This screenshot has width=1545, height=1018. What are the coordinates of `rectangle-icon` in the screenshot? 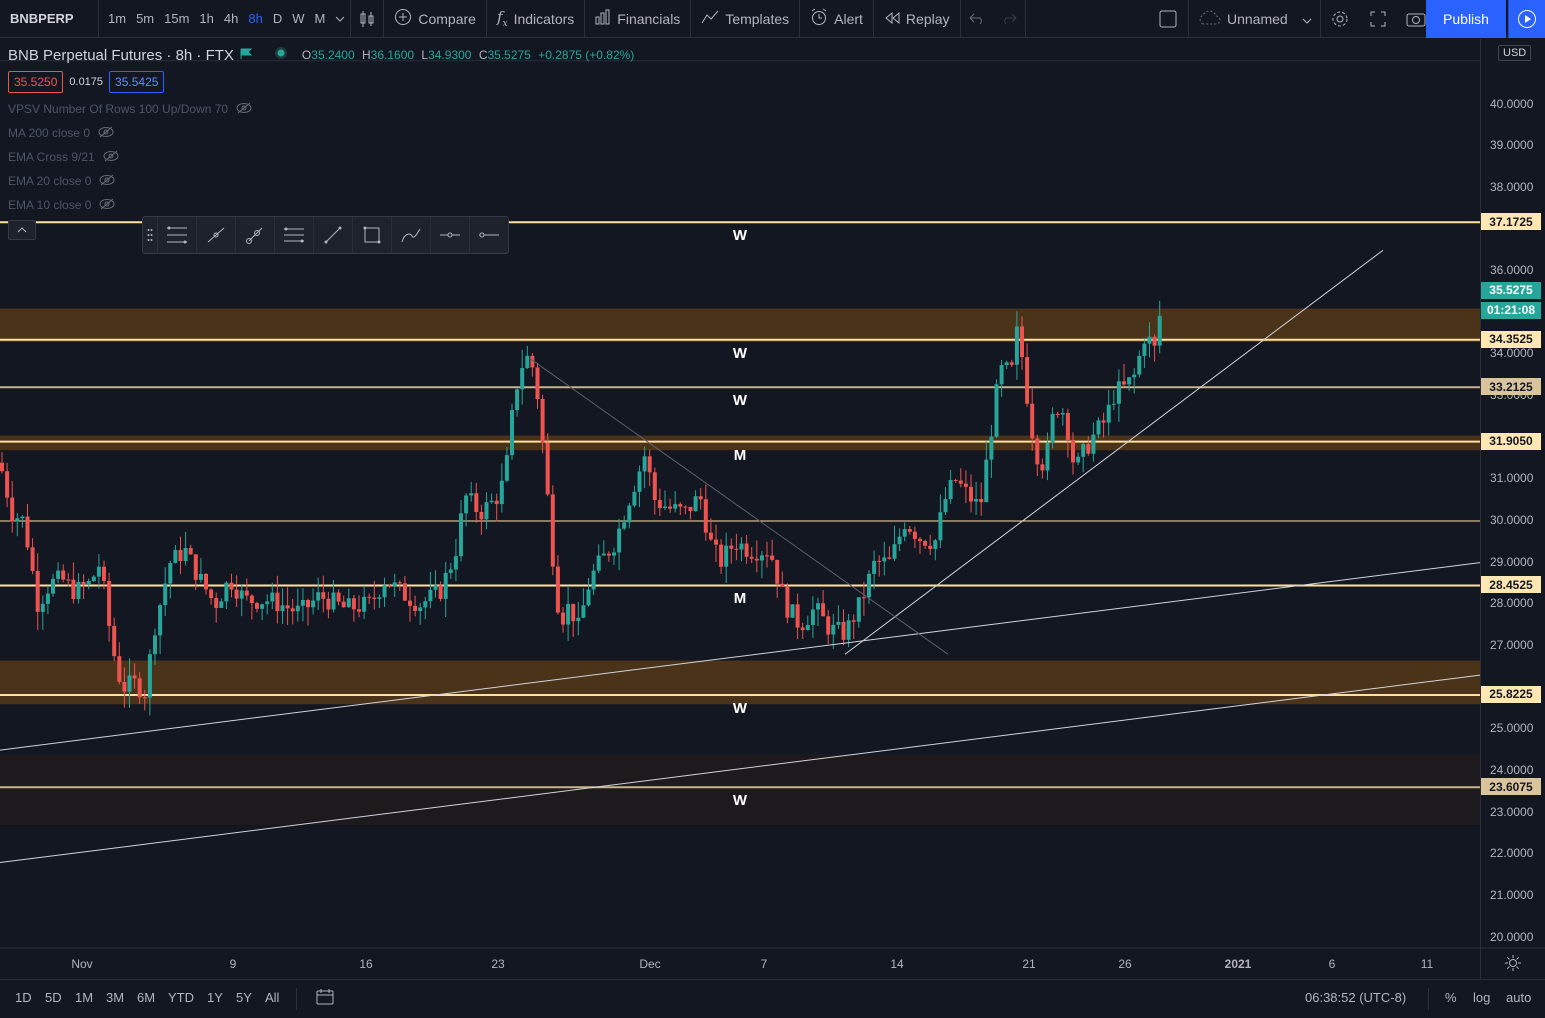 It's located at (371, 235).